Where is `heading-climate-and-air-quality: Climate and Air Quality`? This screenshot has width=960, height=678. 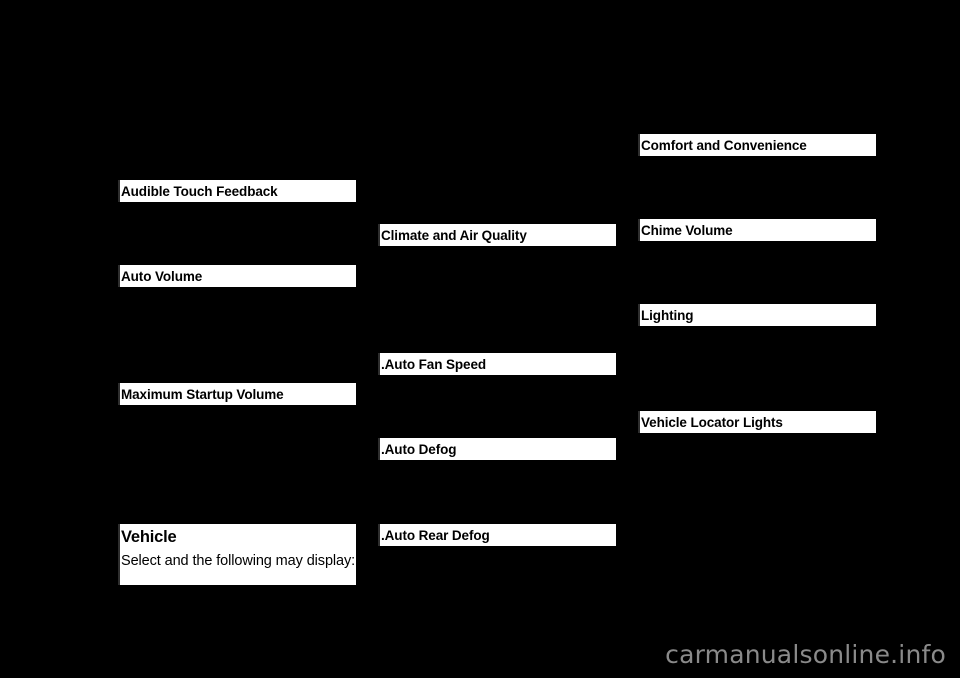 heading-climate-and-air-quality: Climate and Air Quality is located at coordinates (497, 235).